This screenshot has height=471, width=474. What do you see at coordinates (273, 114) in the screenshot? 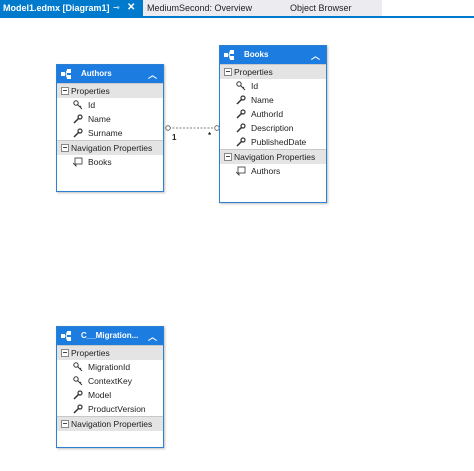
I see `property-row-authorid: AuthorId` at bounding box center [273, 114].